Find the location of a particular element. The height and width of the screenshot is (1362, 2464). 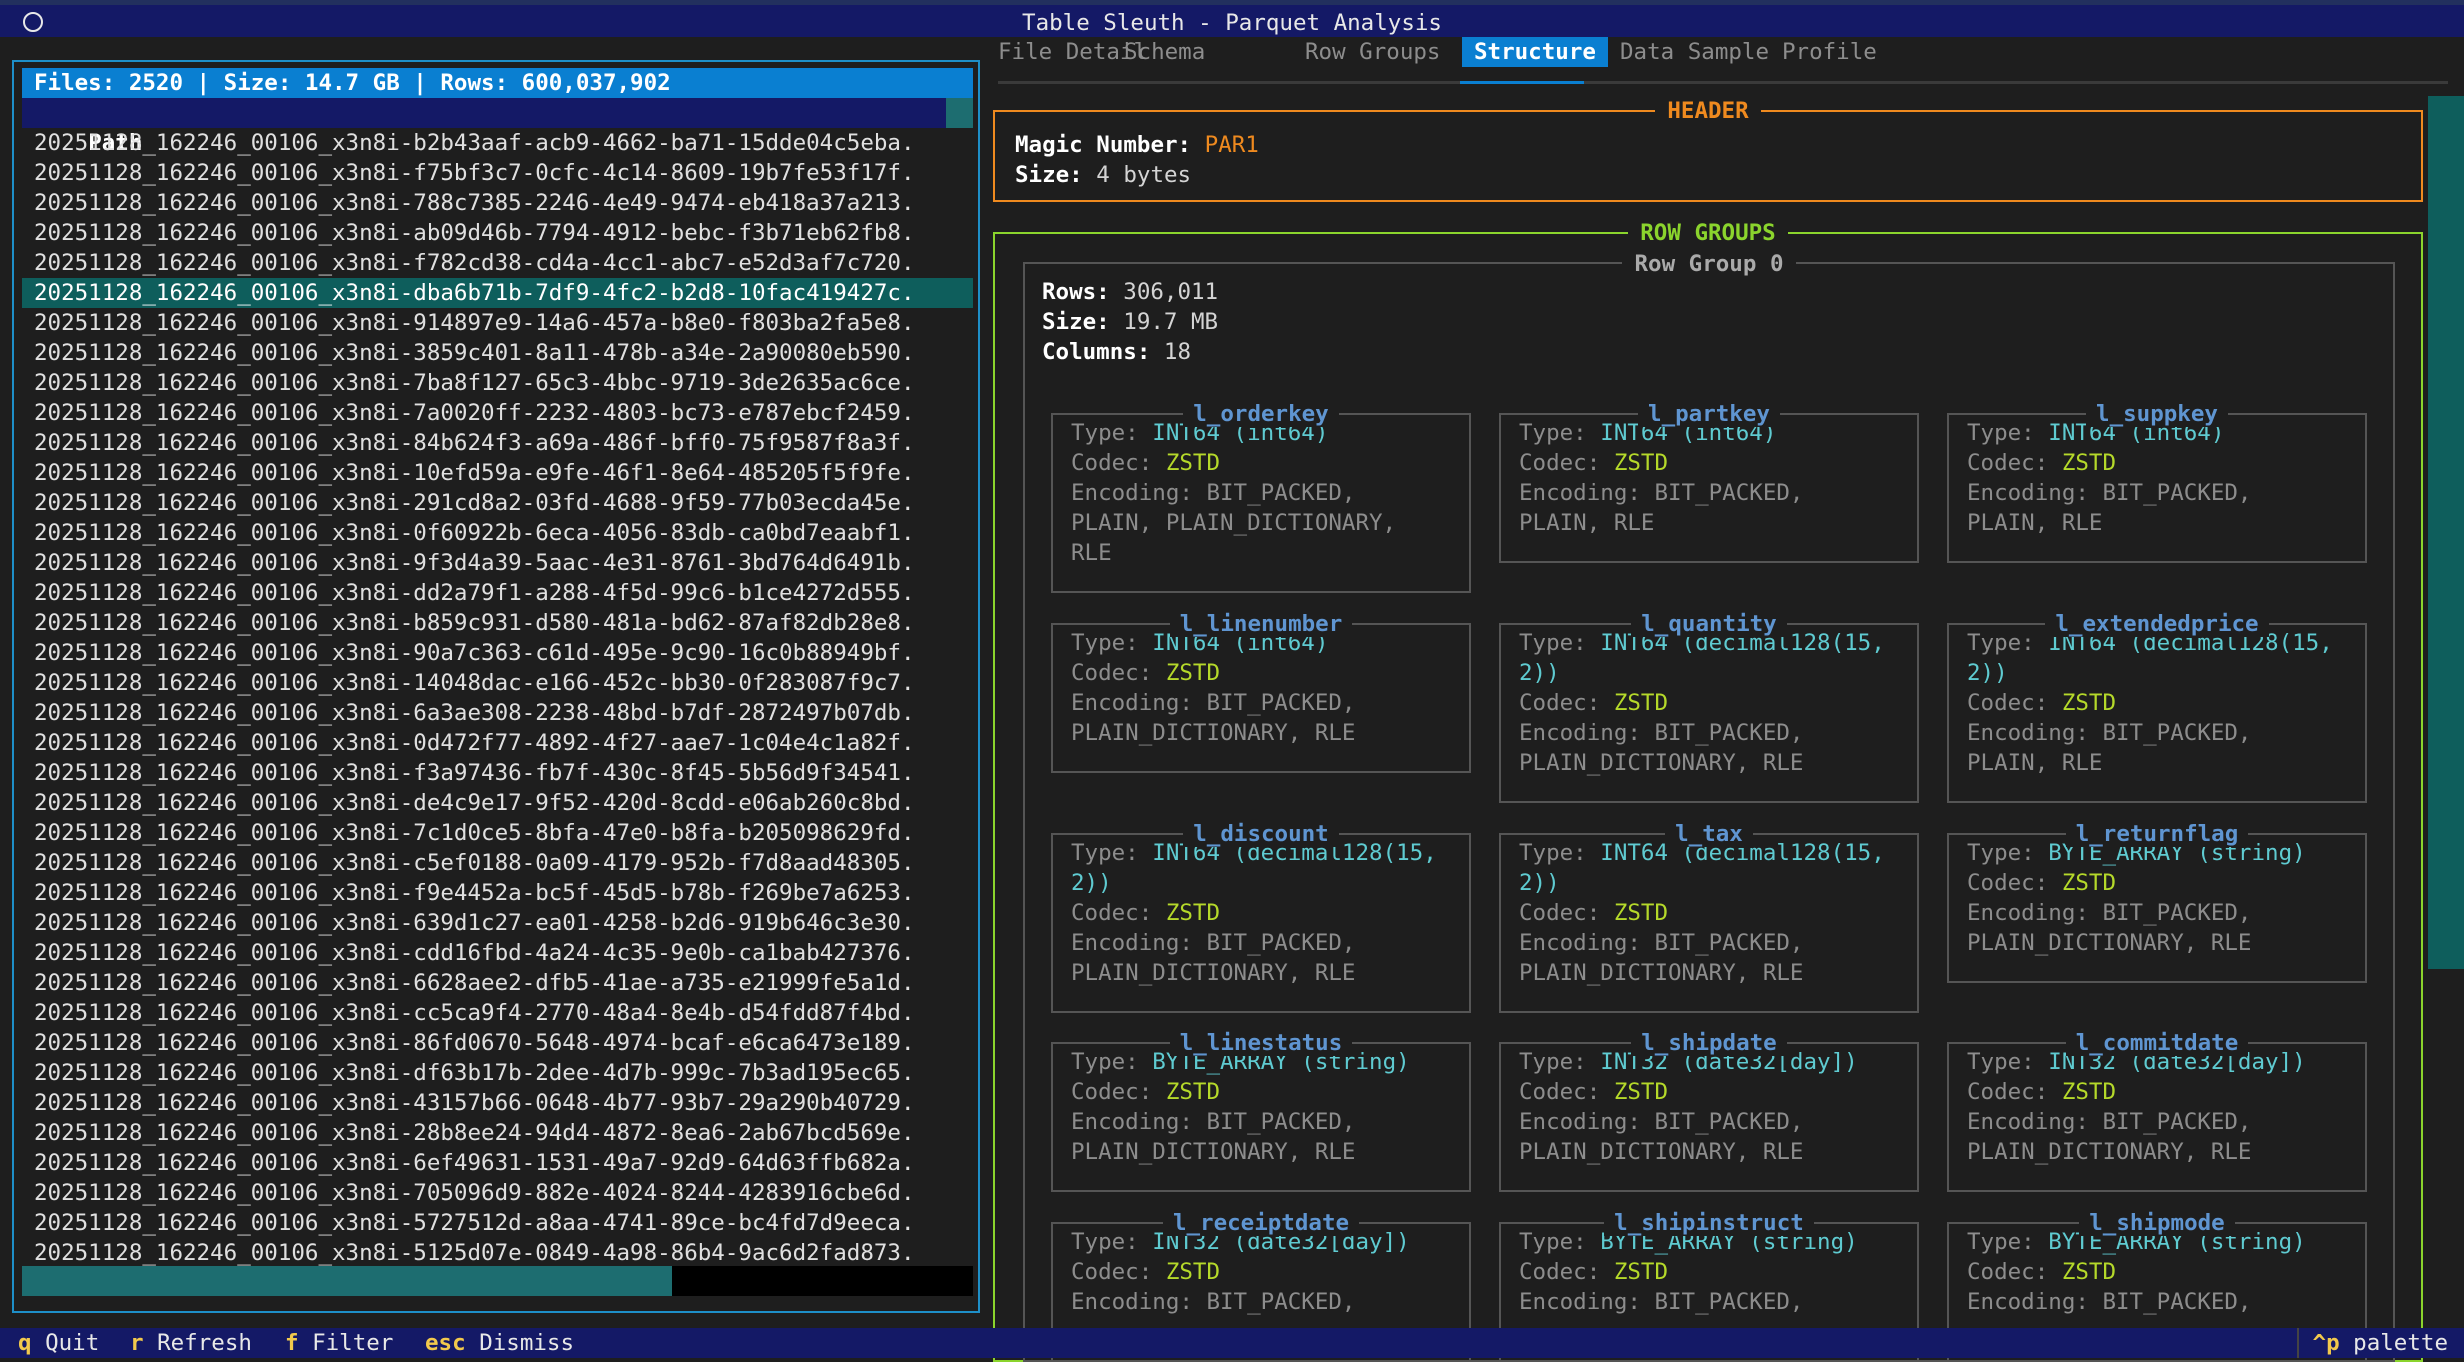

codec-label: Codec: is located at coordinates (2008, 1092).